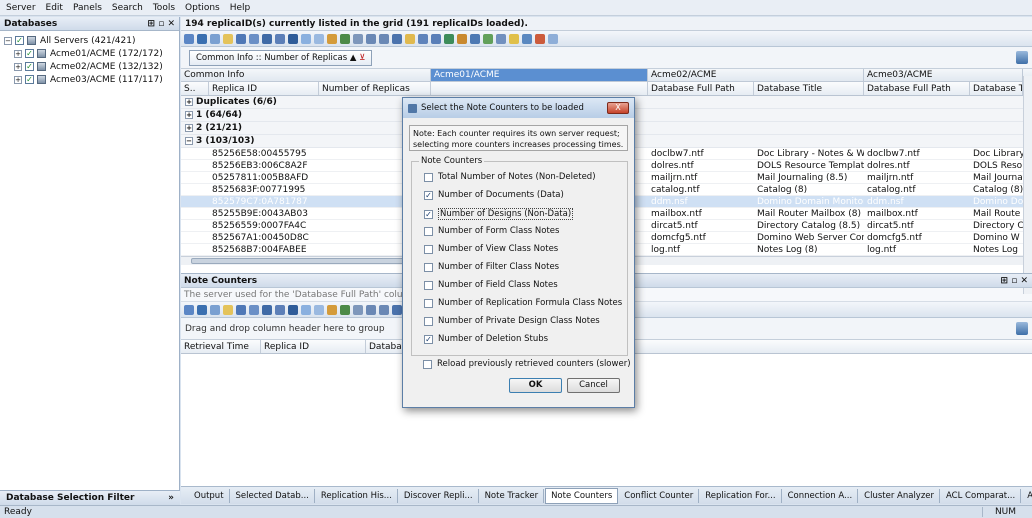 Image resolution: width=1032 pixels, height=518 pixels. What do you see at coordinates (375, 88) in the screenshot?
I see `col-number-of-replicas: Number of Replicas` at bounding box center [375, 88].